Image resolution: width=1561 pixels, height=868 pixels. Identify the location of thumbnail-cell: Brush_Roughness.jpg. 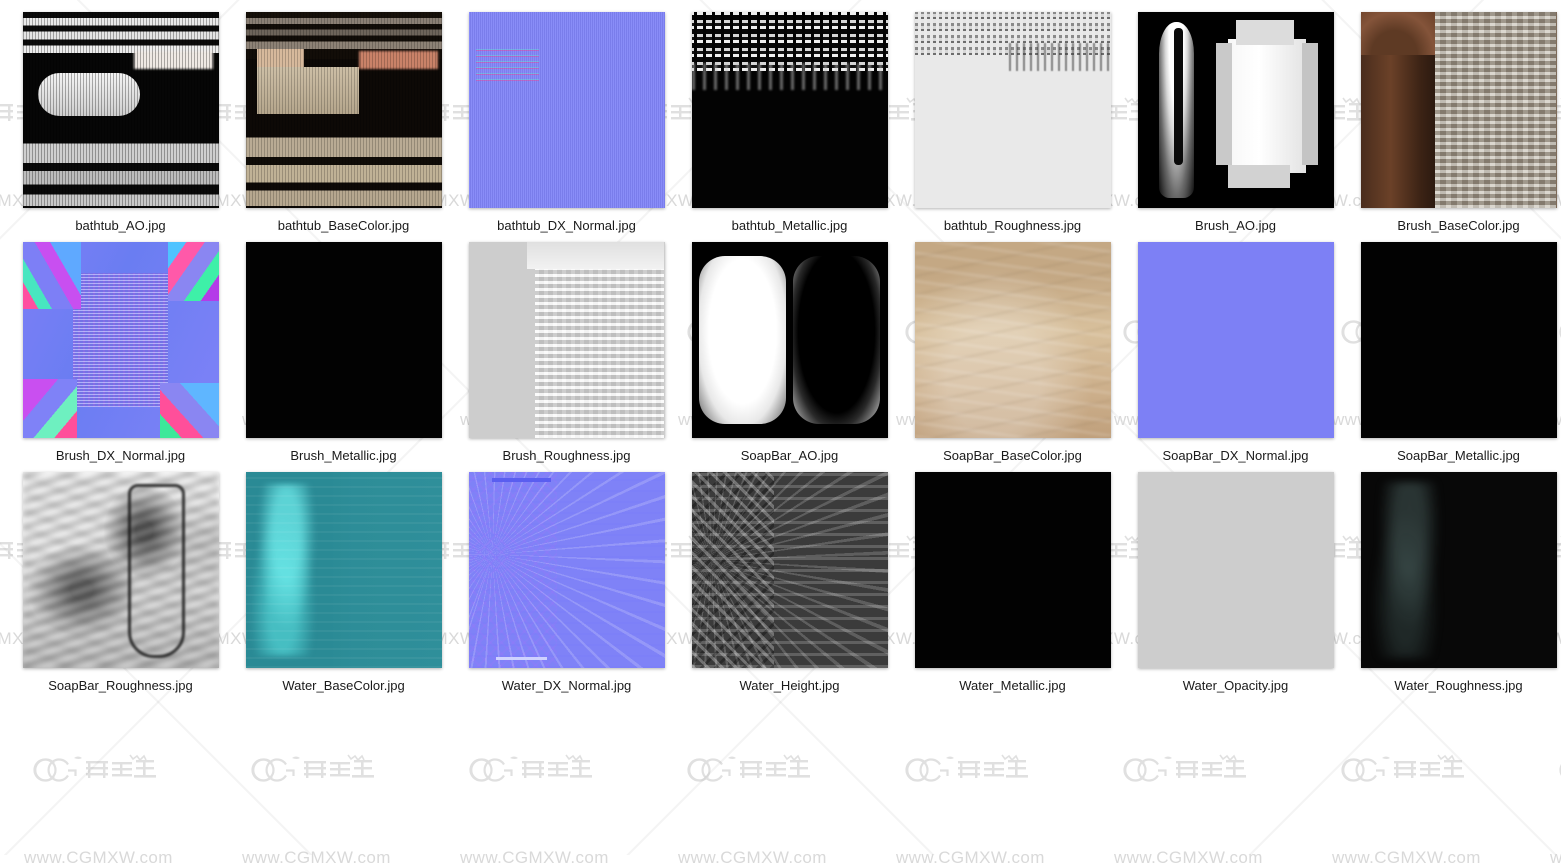
(566, 353).